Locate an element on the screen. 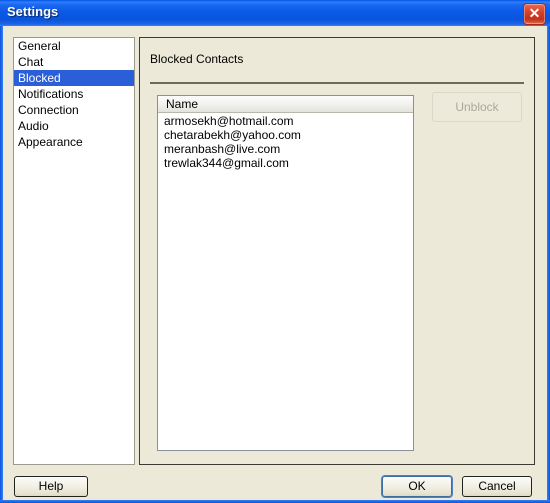 The image size is (550, 503). heading-divider is located at coordinates (337, 83).